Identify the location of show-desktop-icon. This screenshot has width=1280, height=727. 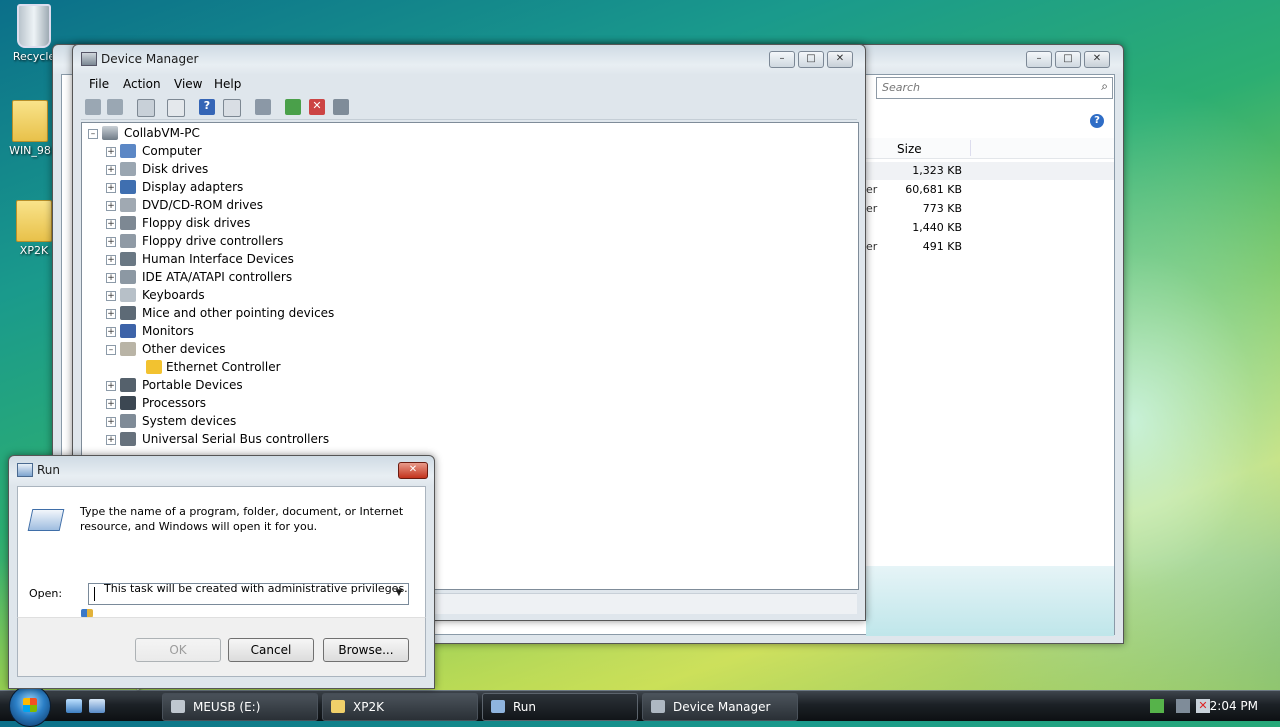
(74, 706).